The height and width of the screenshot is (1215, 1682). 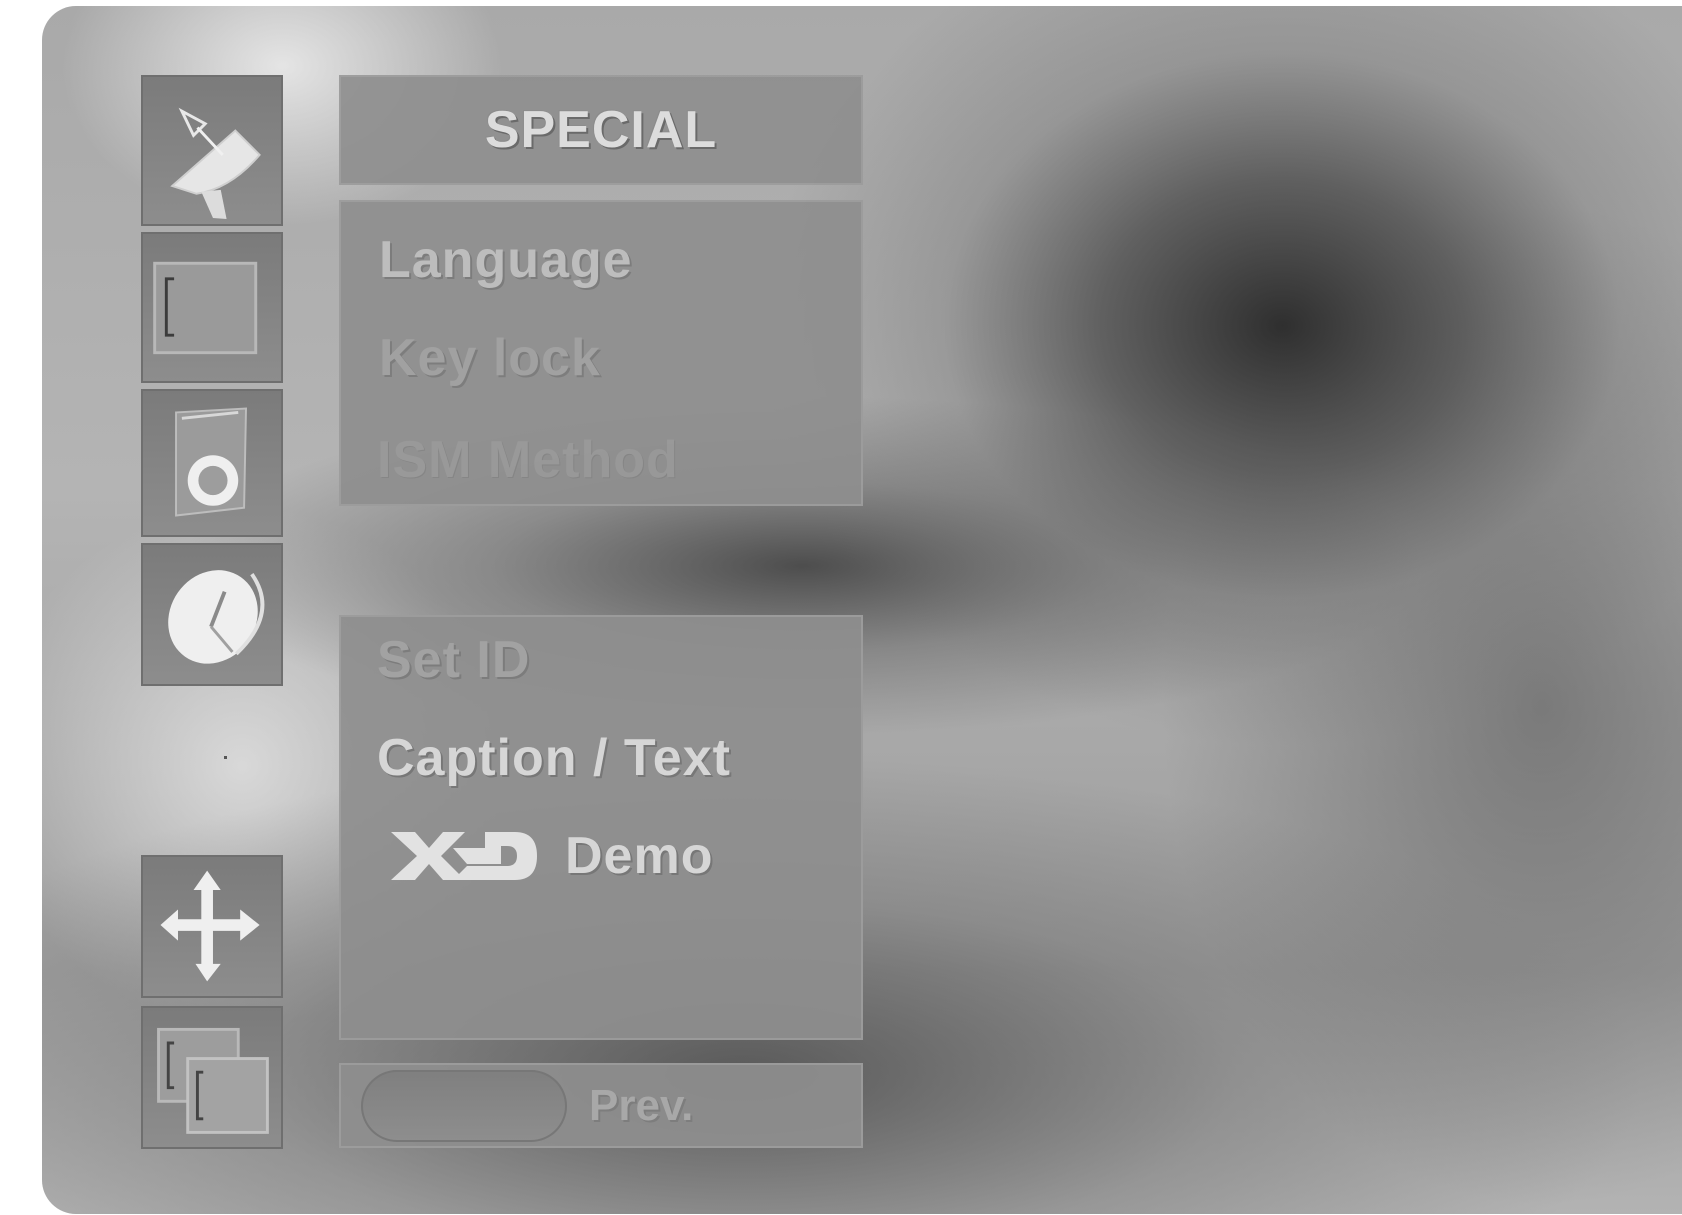 What do you see at coordinates (453, 660) in the screenshot?
I see `menu-item-set-id: Set ID` at bounding box center [453, 660].